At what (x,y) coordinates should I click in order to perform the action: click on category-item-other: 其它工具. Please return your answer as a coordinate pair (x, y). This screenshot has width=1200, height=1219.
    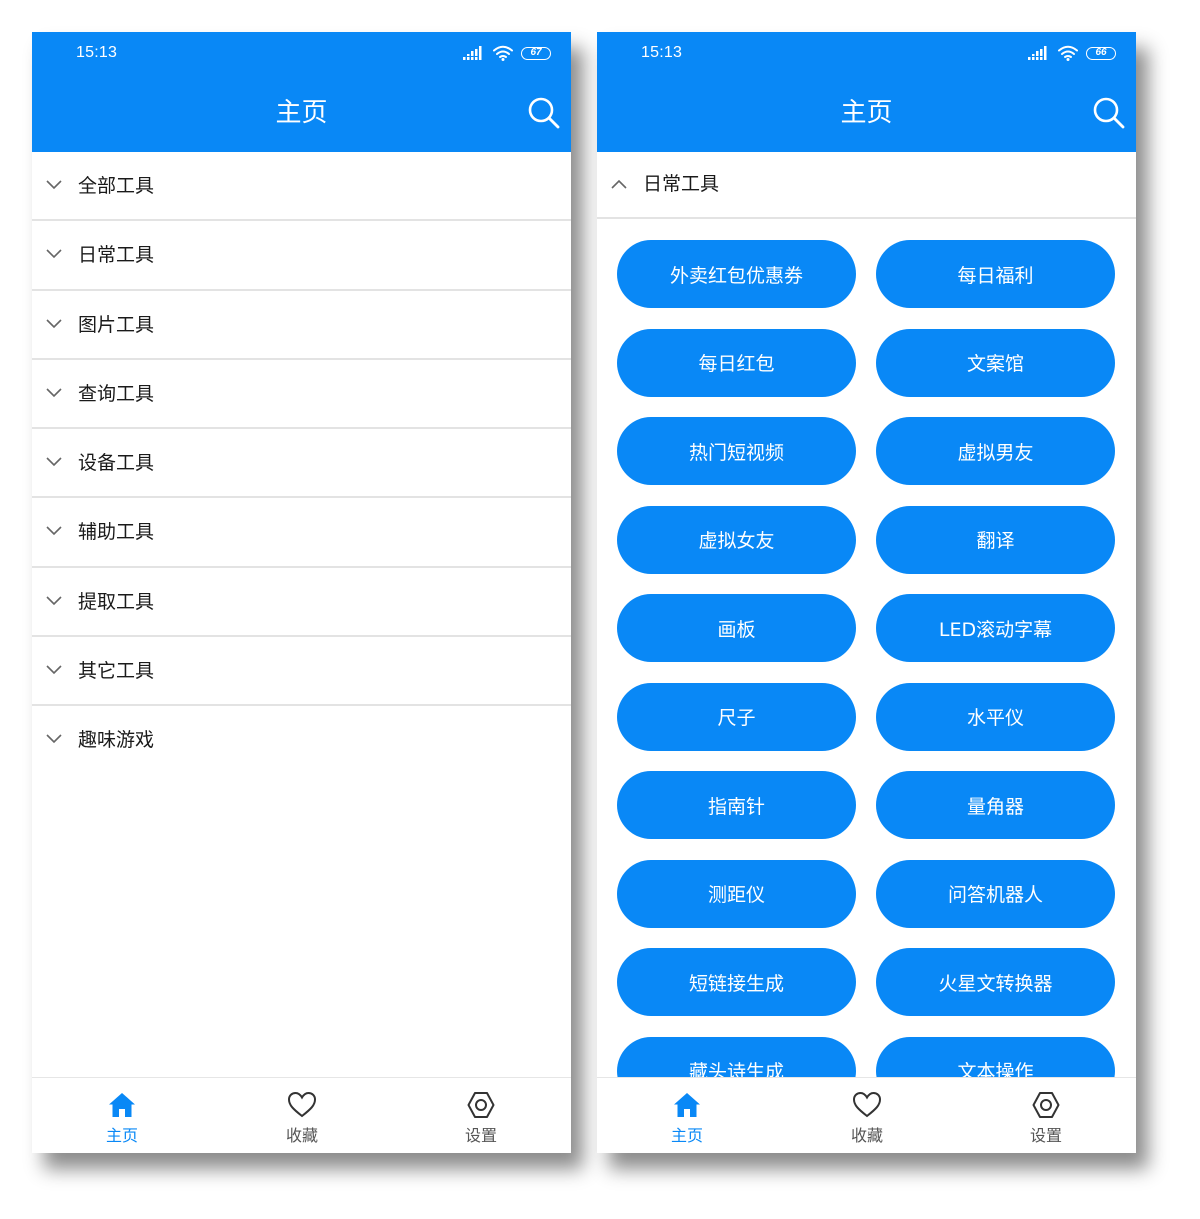
    Looking at the image, I should click on (301, 672).